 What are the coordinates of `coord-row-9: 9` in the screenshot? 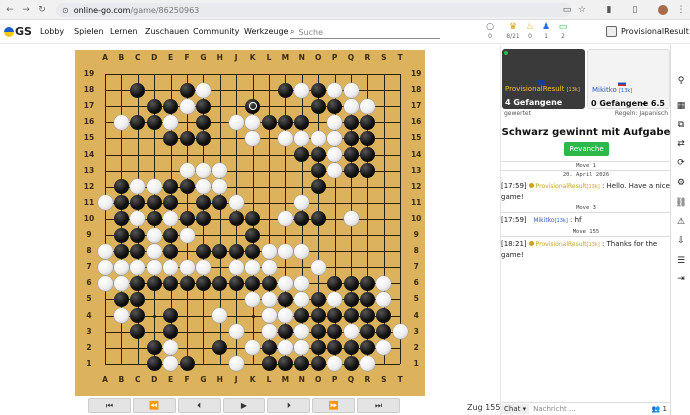 It's located at (416, 234).